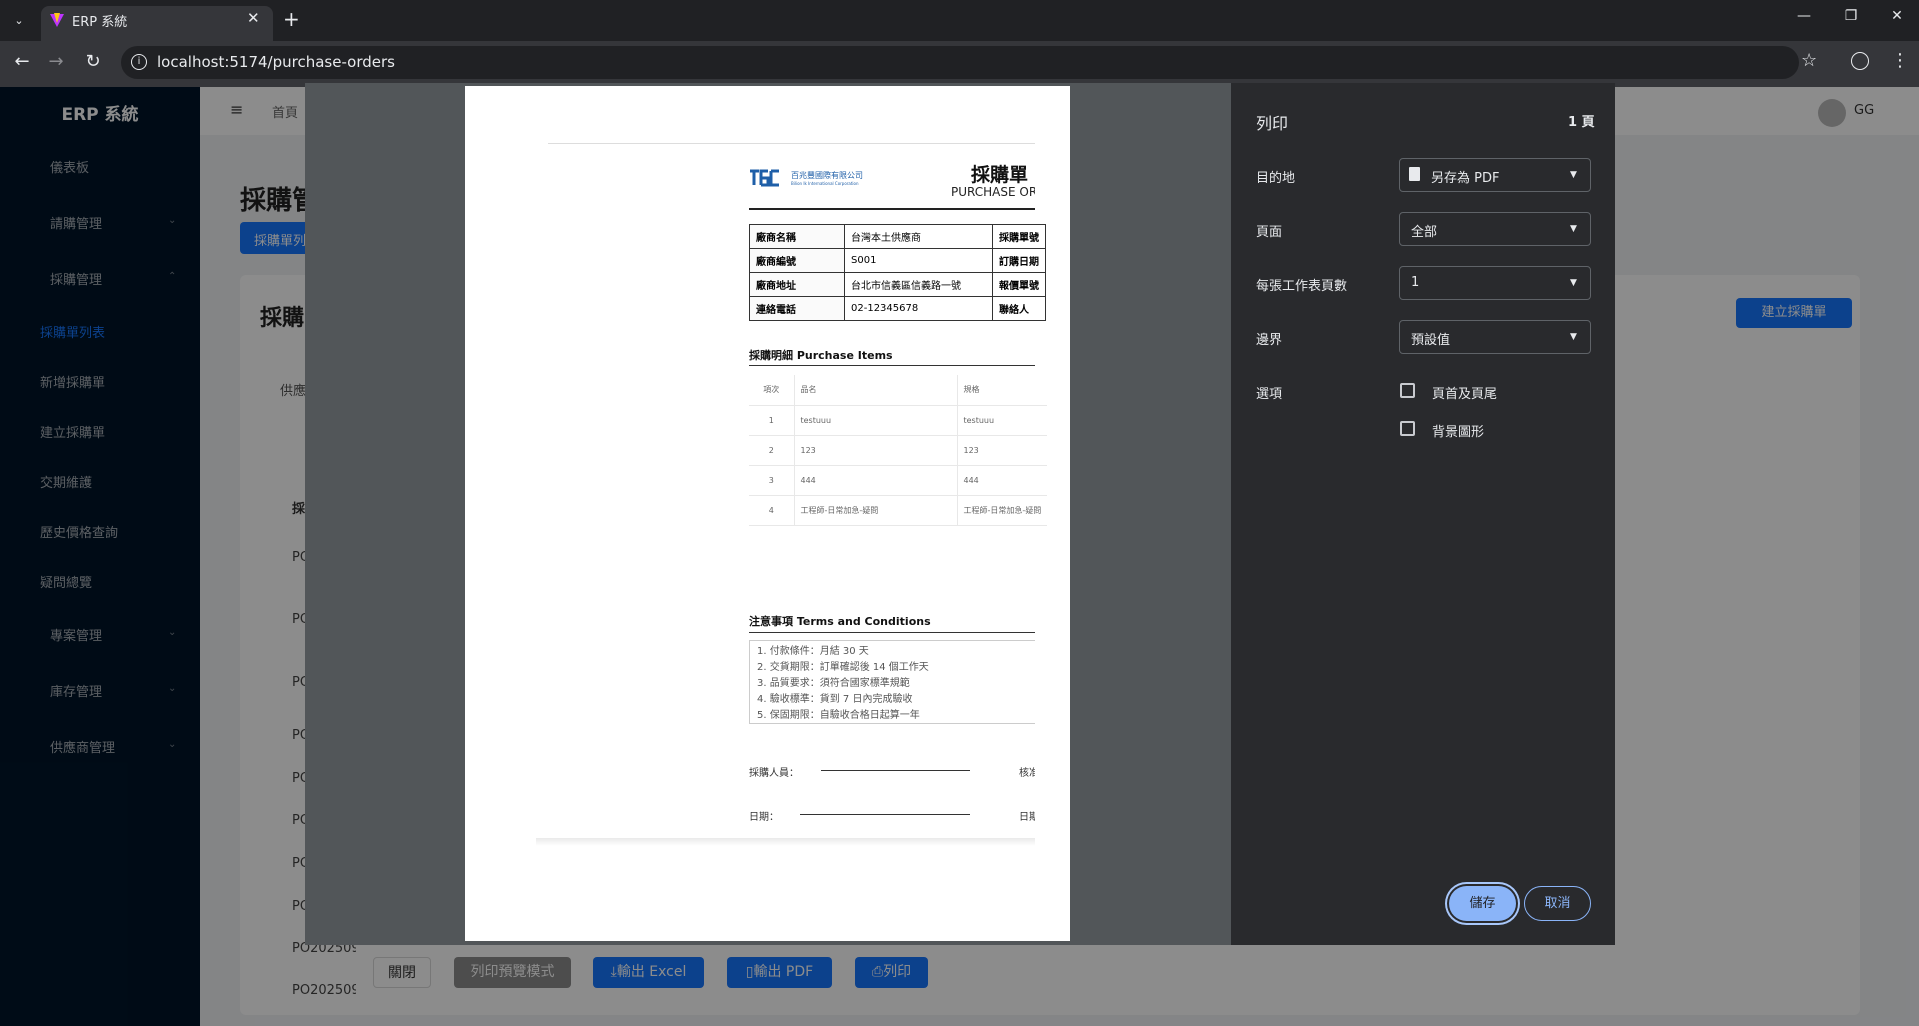 This screenshot has height=1026, width=1919. I want to click on info-label: 連絡電話, so click(797, 308).